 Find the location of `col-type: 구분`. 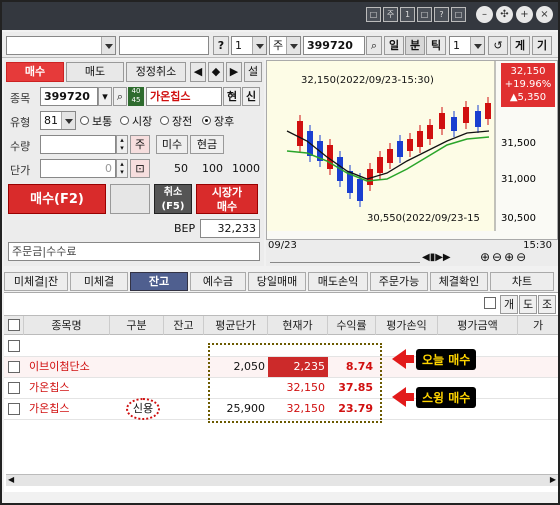

col-type: 구분 is located at coordinates (137, 325).